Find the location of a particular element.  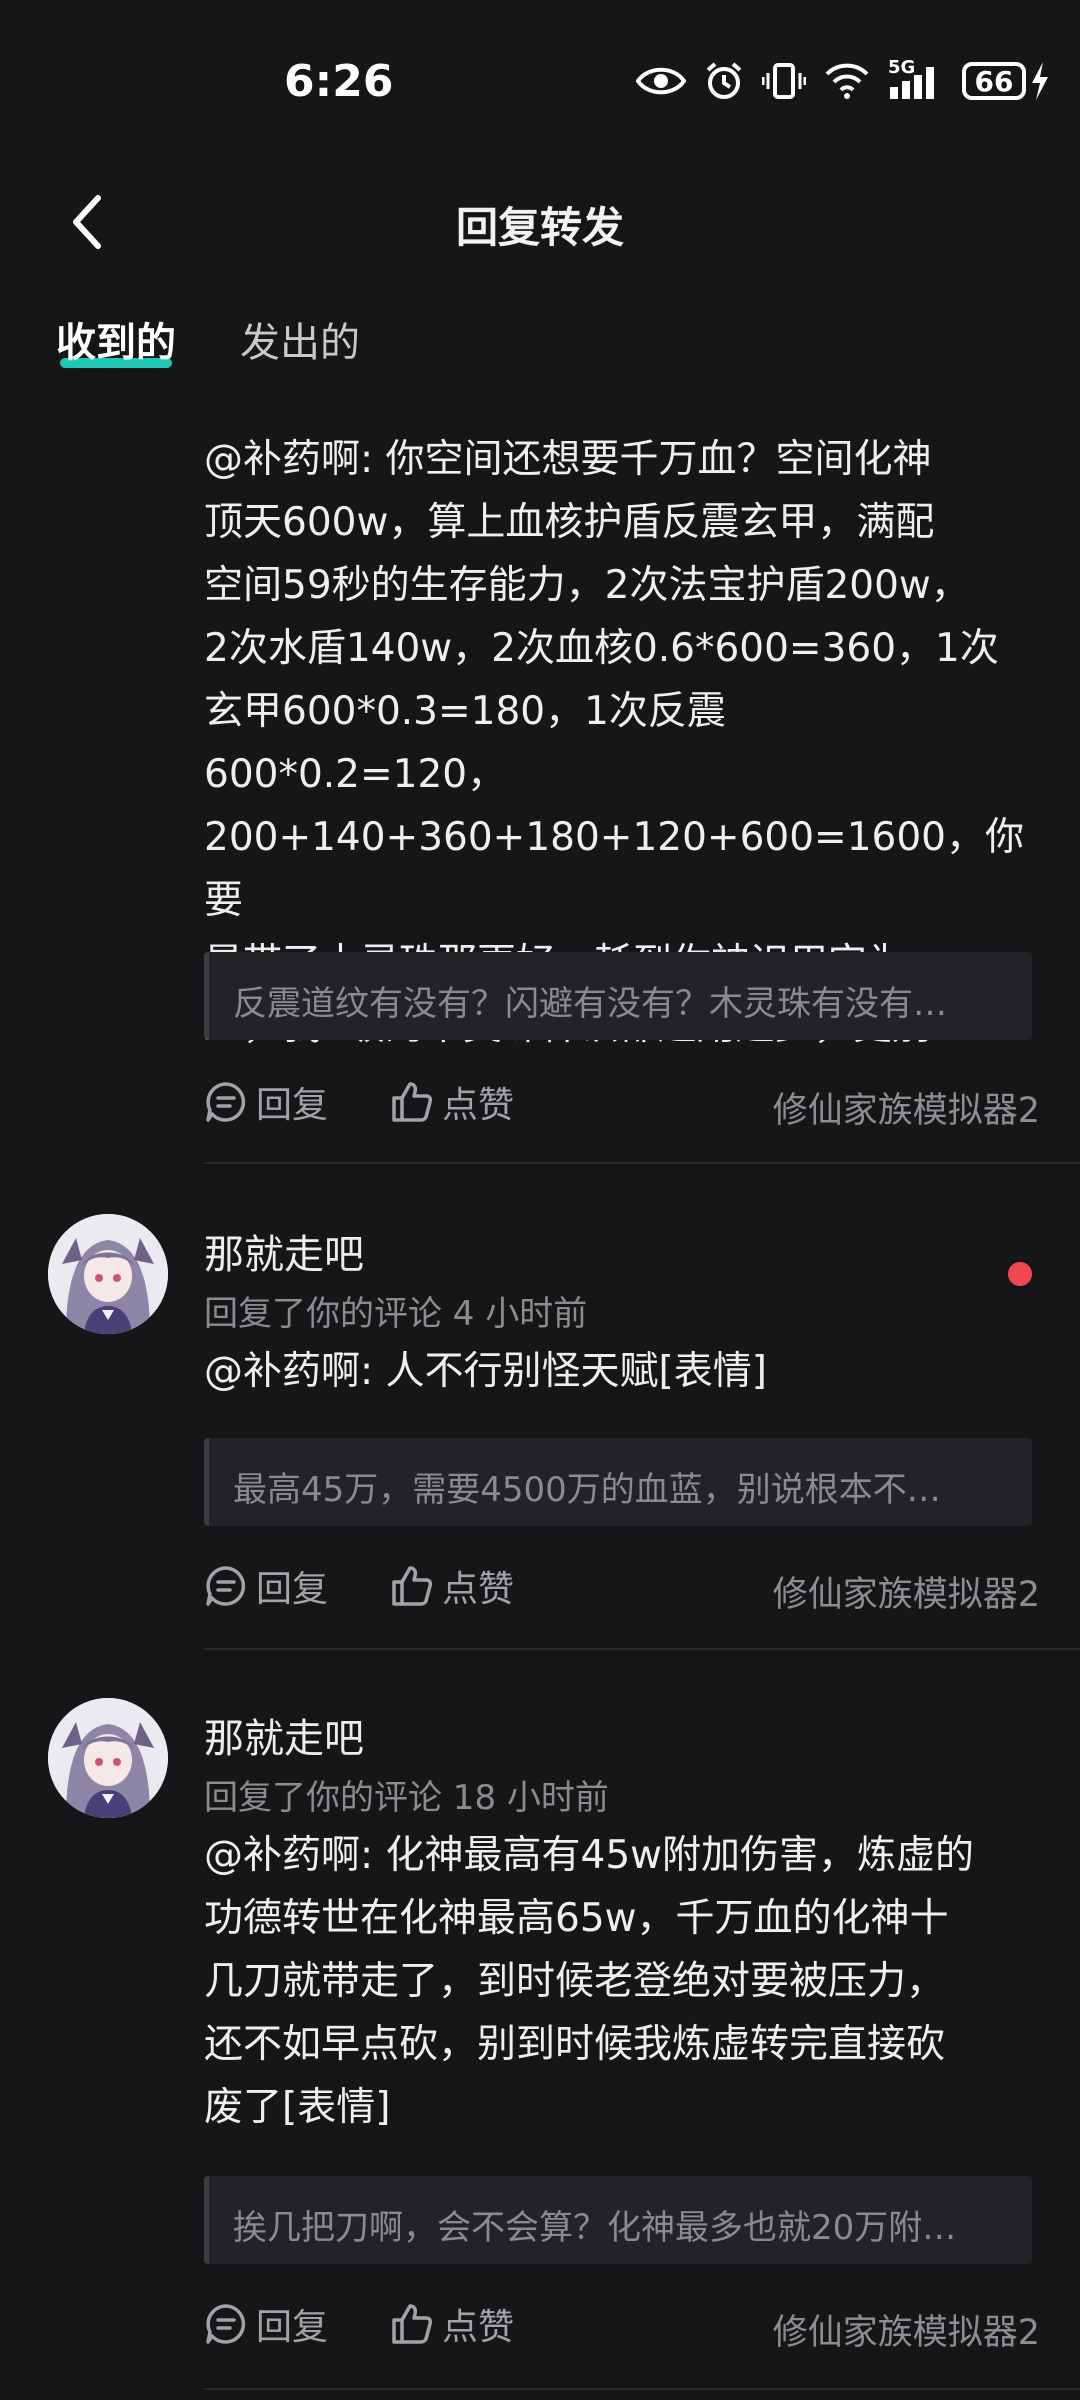

status-bar: 6:26 5G 66 is located at coordinates (540, 80).